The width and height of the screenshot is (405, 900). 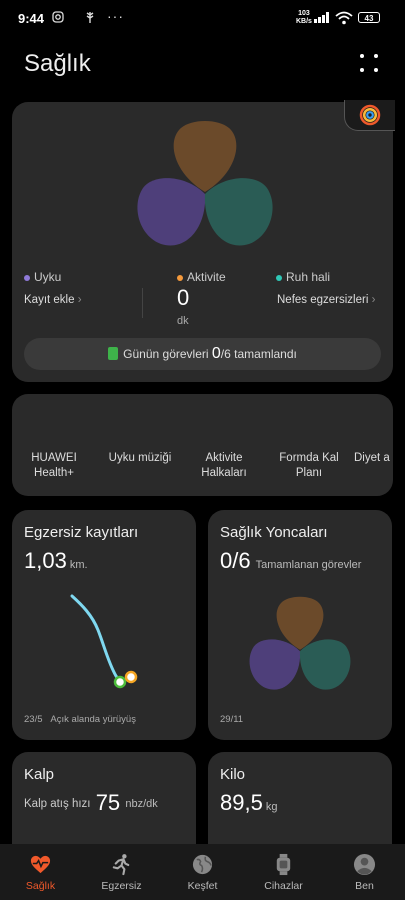 What do you see at coordinates (39, 774) in the screenshot?
I see `heart-title: Kalp` at bounding box center [39, 774].